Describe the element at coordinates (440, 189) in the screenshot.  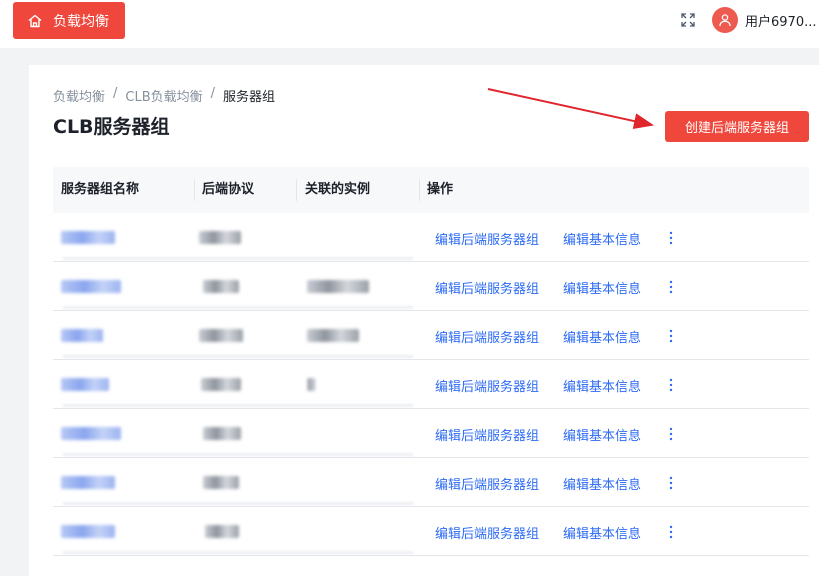
I see `column-header-actions: 操作` at that location.